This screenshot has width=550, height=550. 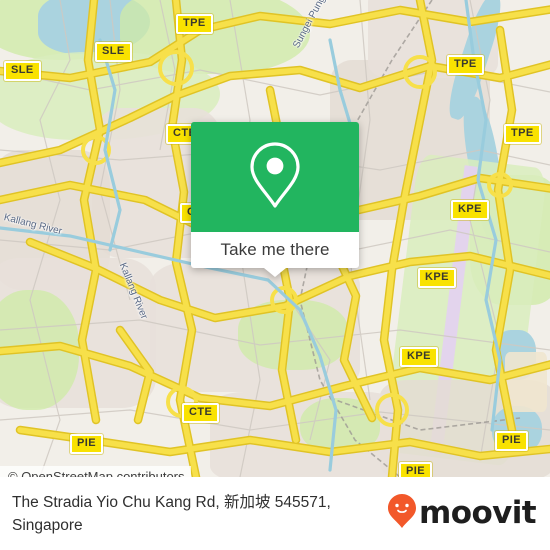 I want to click on callout-tail, so click(x=275, y=272).